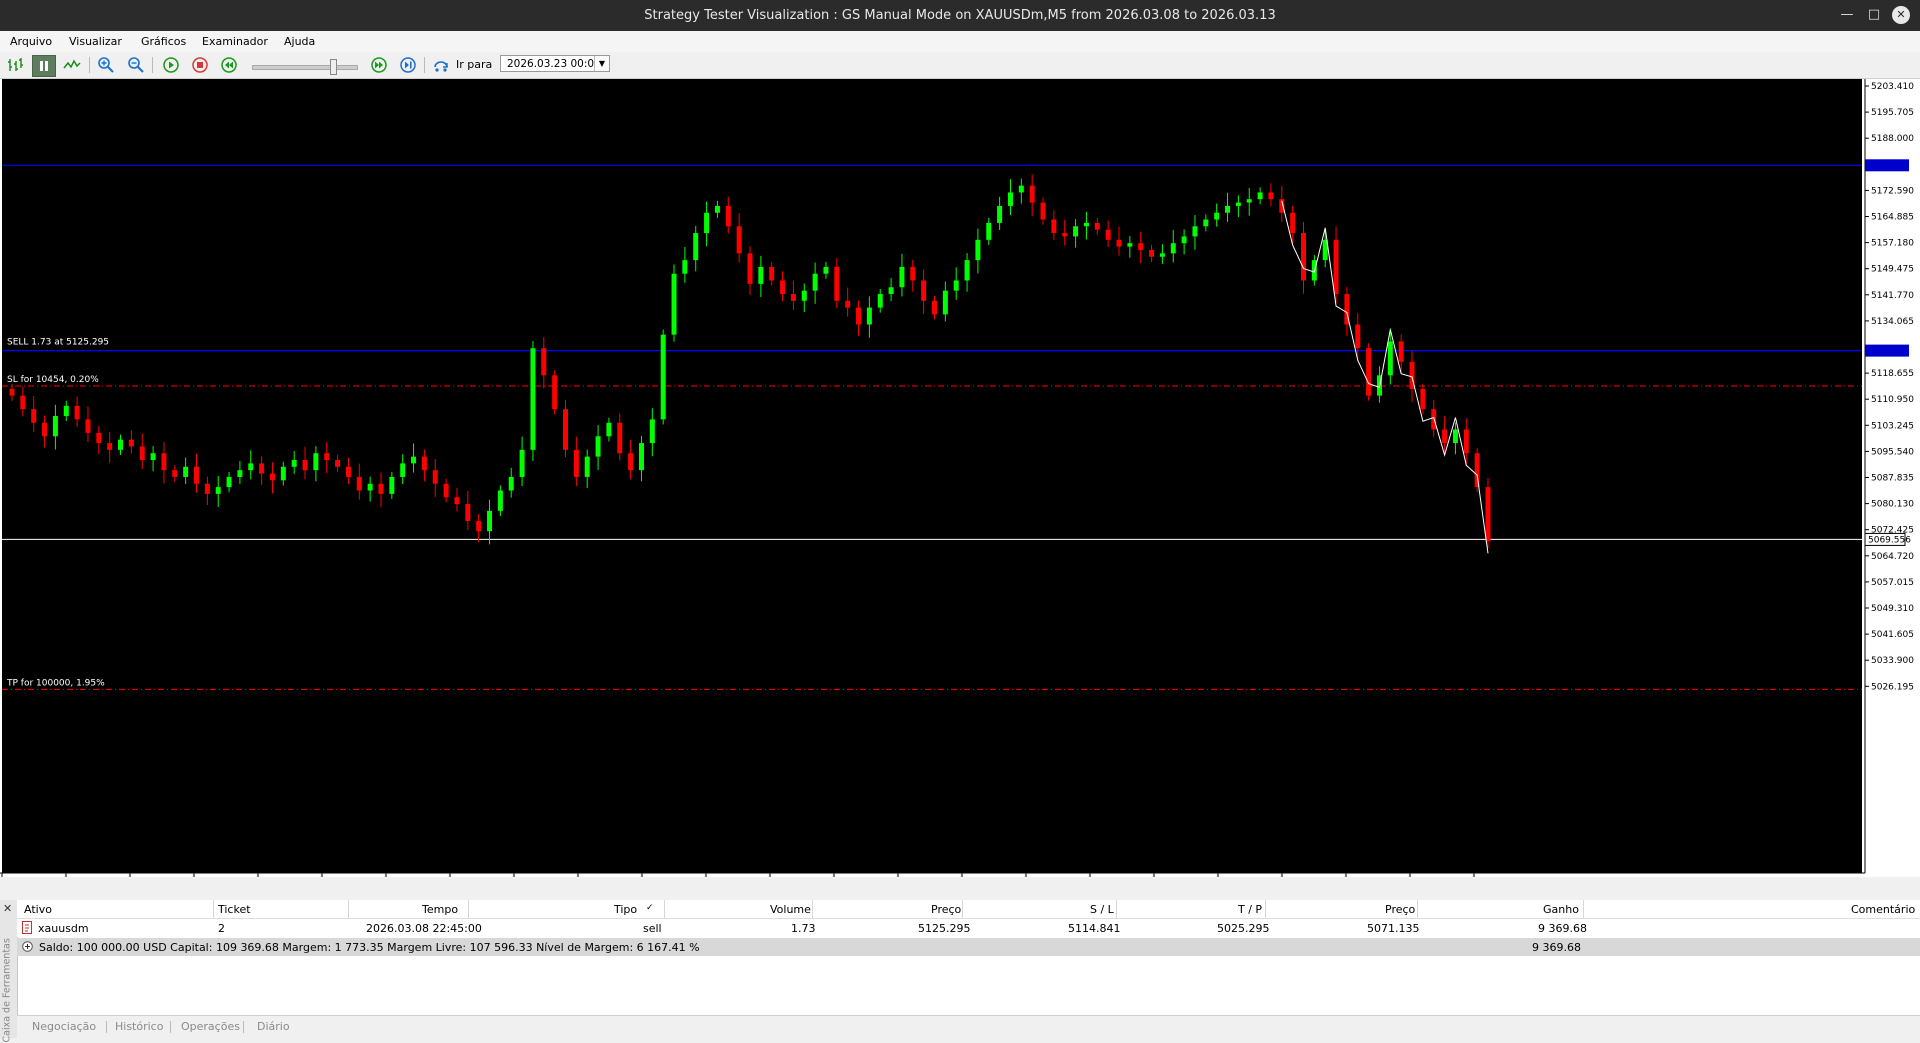 The height and width of the screenshot is (1043, 1920). I want to click on cell-price: 5071.135, so click(1393, 928).